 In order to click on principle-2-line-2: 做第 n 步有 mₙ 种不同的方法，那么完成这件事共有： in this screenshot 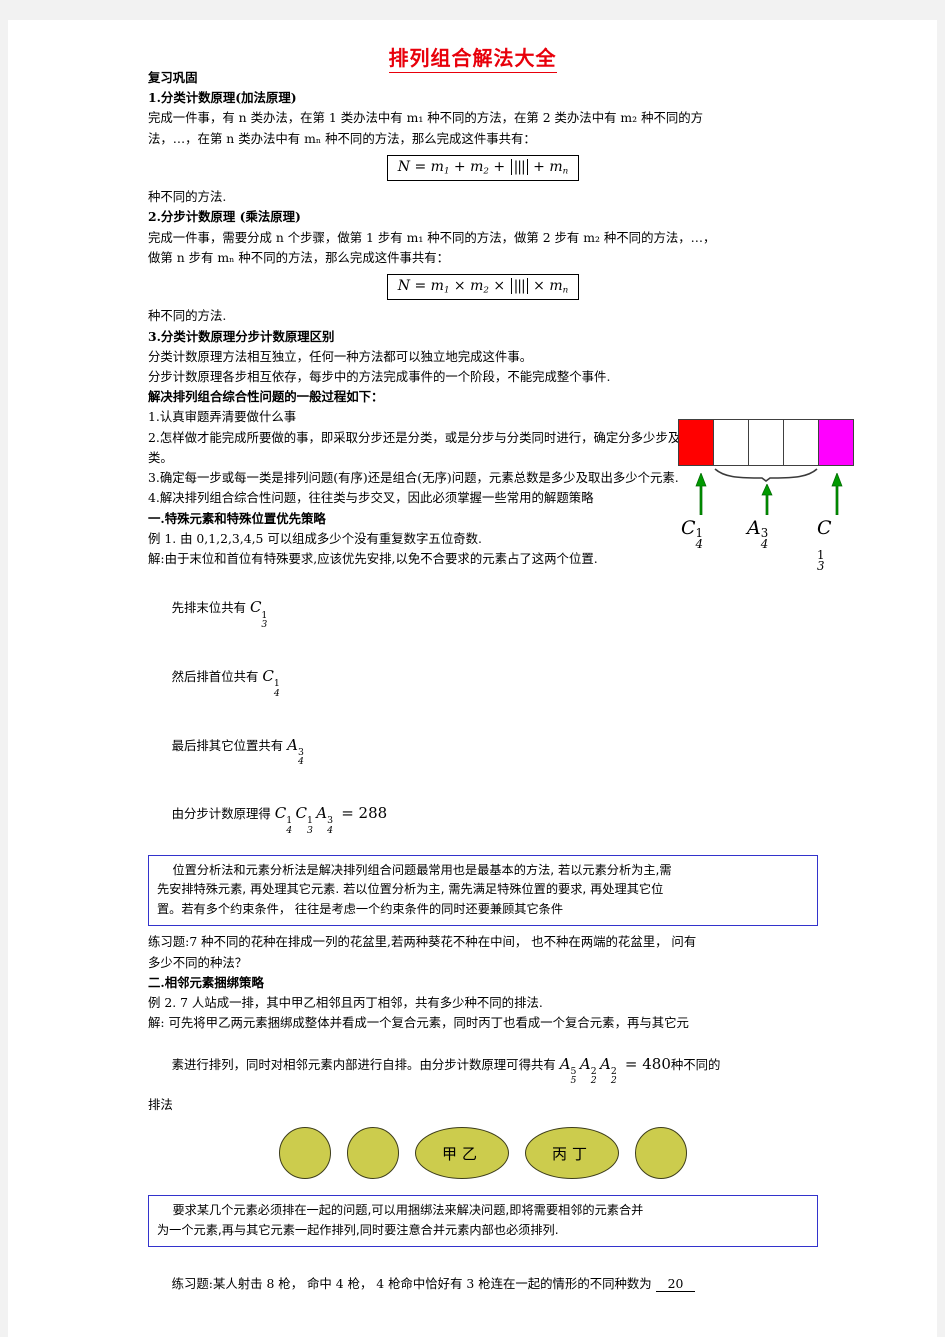, I will do `click(299, 257)`.